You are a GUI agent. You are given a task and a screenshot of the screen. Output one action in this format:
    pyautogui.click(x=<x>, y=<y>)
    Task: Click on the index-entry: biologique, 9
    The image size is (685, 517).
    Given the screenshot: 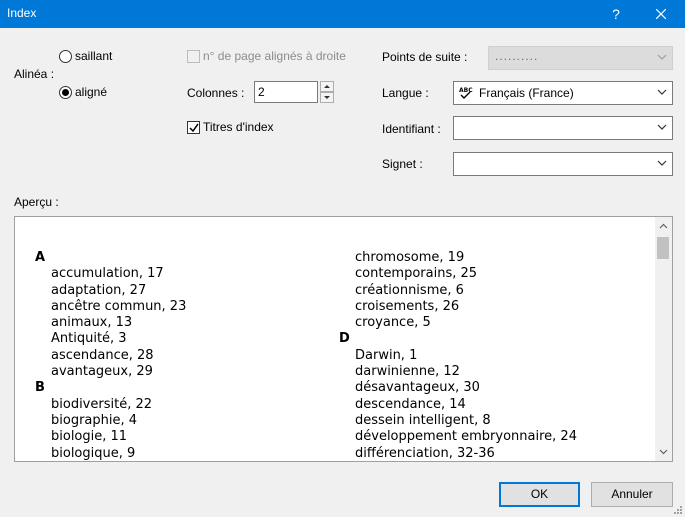 What is the action you would take?
    pyautogui.click(x=93, y=453)
    